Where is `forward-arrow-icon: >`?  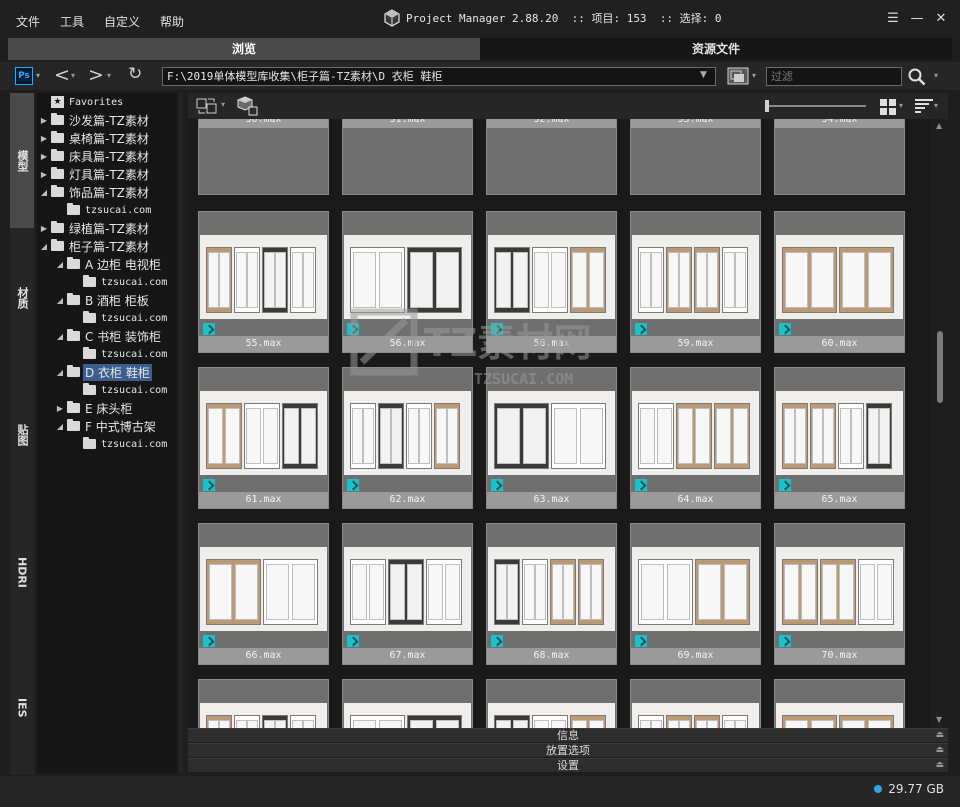
forward-arrow-icon: > is located at coordinates (96, 75).